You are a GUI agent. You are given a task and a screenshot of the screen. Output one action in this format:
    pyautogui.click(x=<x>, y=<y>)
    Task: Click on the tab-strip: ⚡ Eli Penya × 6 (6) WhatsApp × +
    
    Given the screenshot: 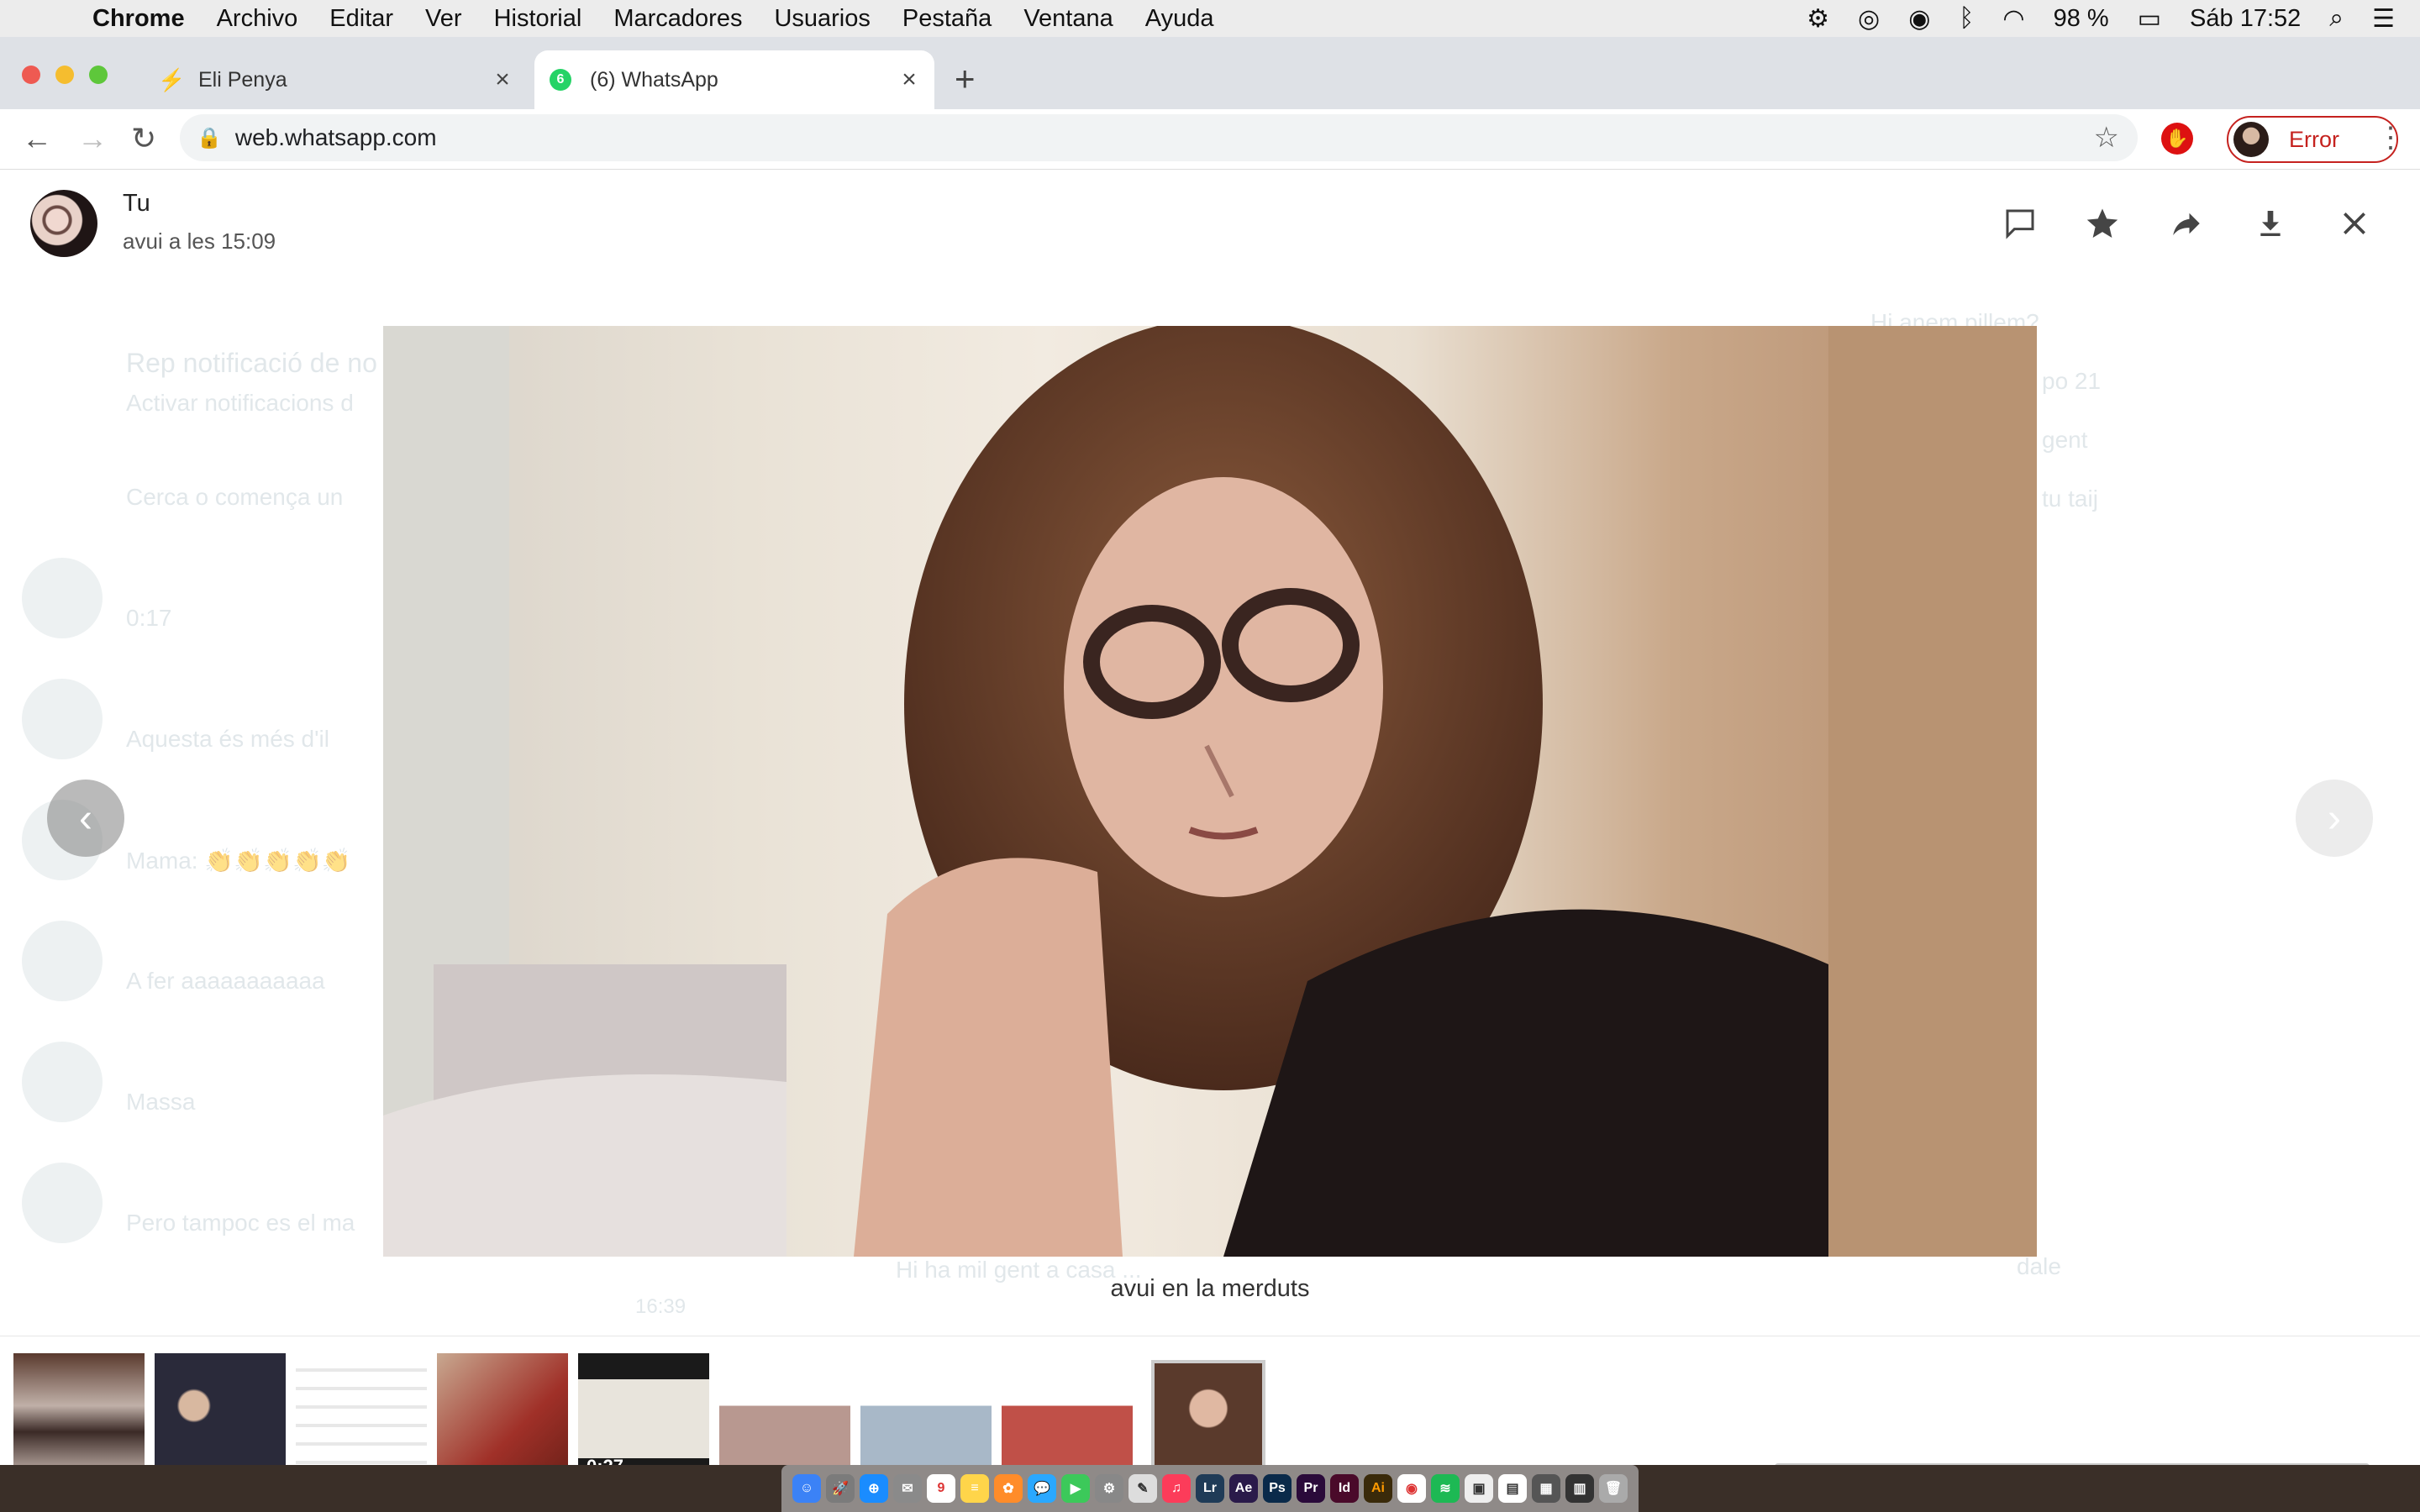 What is the action you would take?
    pyautogui.click(x=1210, y=73)
    